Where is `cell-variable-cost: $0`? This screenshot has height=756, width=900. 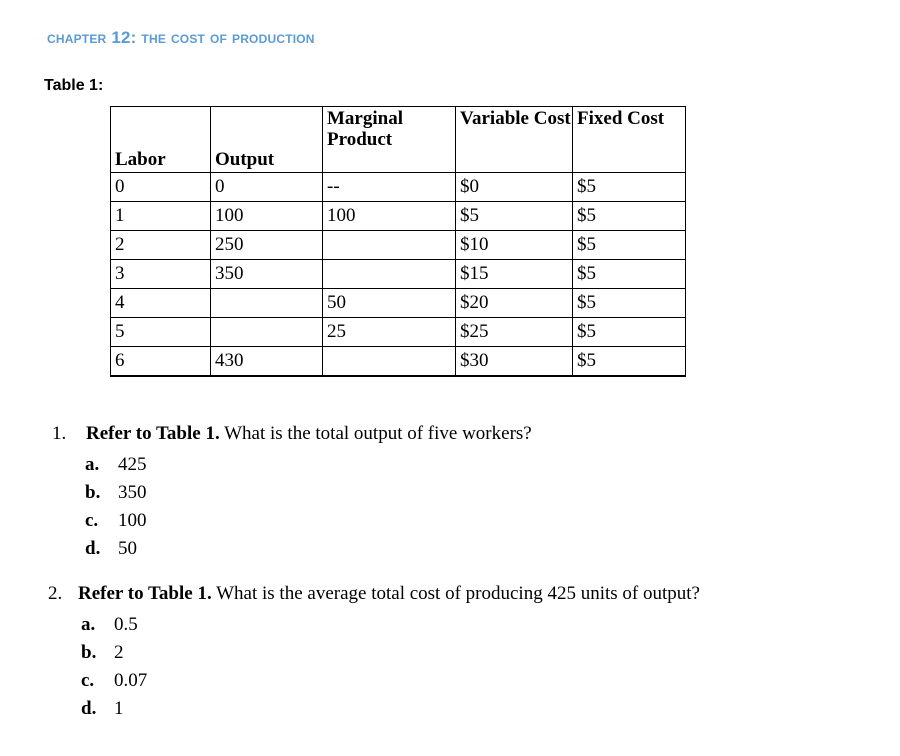
cell-variable-cost: $0 is located at coordinates (514, 187).